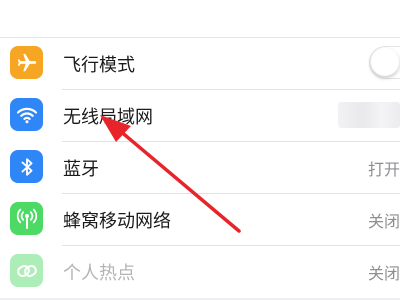 This screenshot has width=400, height=300. I want to click on antenna-icon, so click(26, 218).